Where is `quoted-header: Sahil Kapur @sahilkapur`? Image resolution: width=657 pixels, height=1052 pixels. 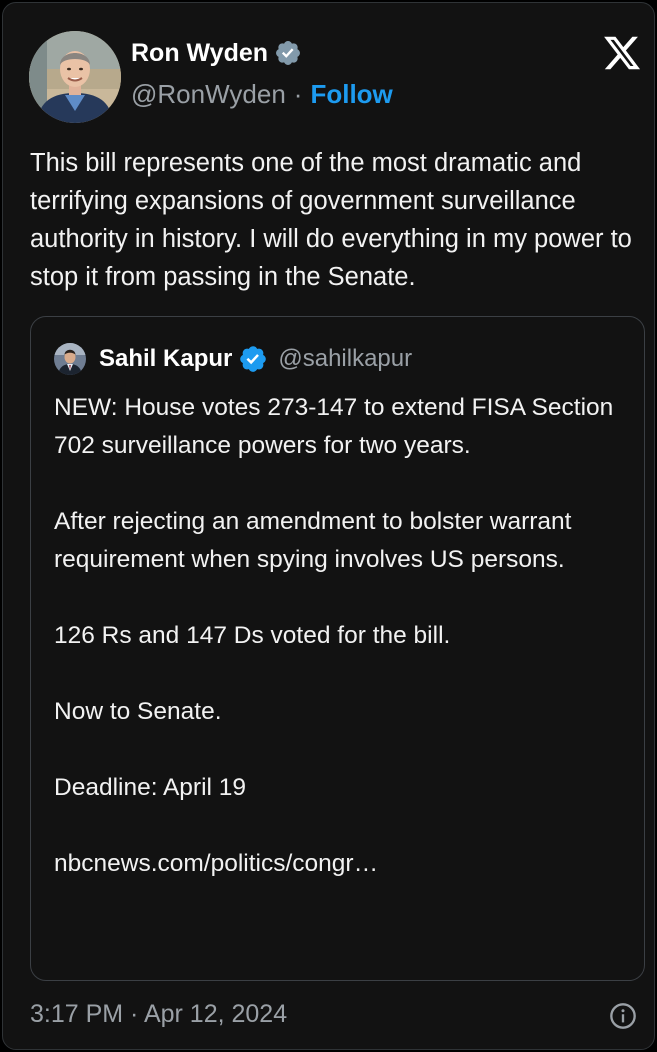 quoted-header: Sahil Kapur @sahilkapur is located at coordinates (255, 359).